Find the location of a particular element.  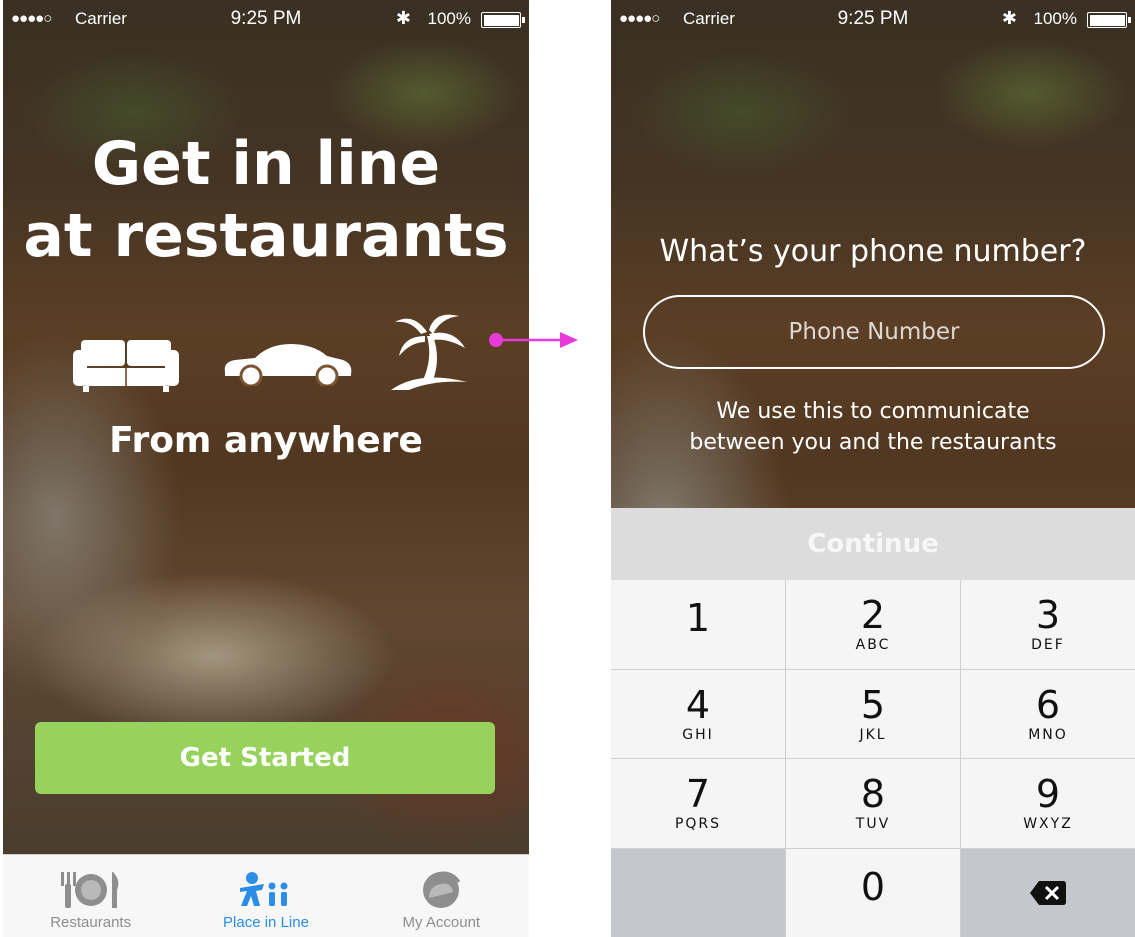

key-5-digit: 5 is located at coordinates (873, 704).